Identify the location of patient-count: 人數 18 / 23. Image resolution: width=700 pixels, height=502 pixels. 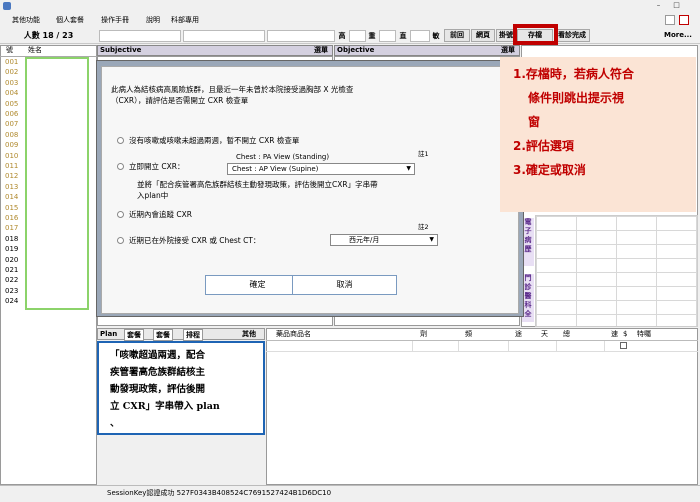
(48, 35).